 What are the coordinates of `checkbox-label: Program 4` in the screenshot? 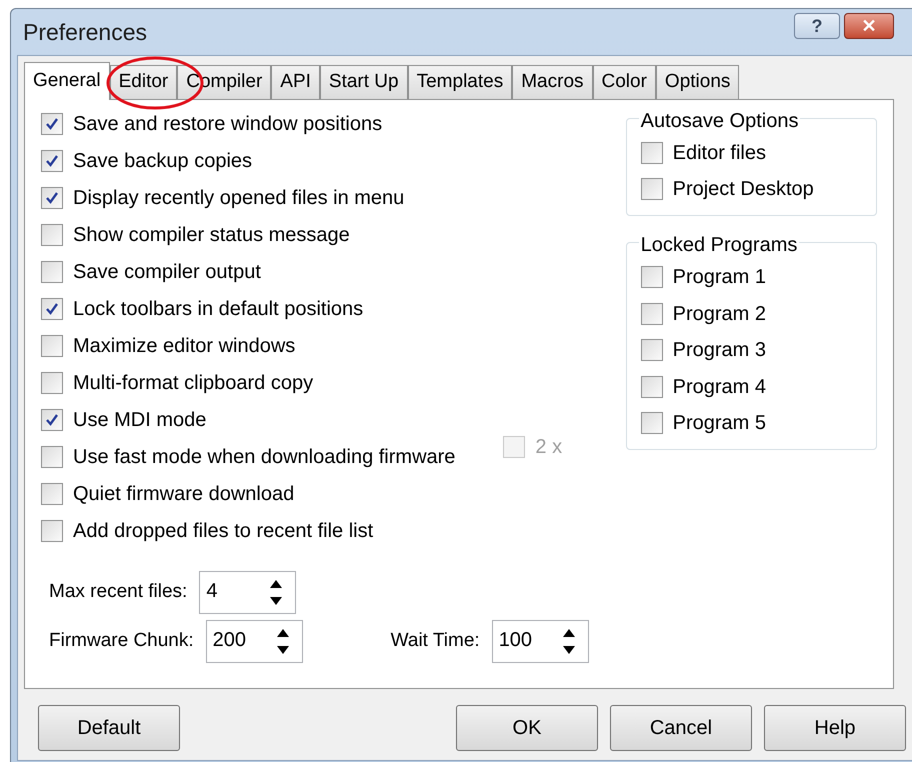 It's located at (719, 386).